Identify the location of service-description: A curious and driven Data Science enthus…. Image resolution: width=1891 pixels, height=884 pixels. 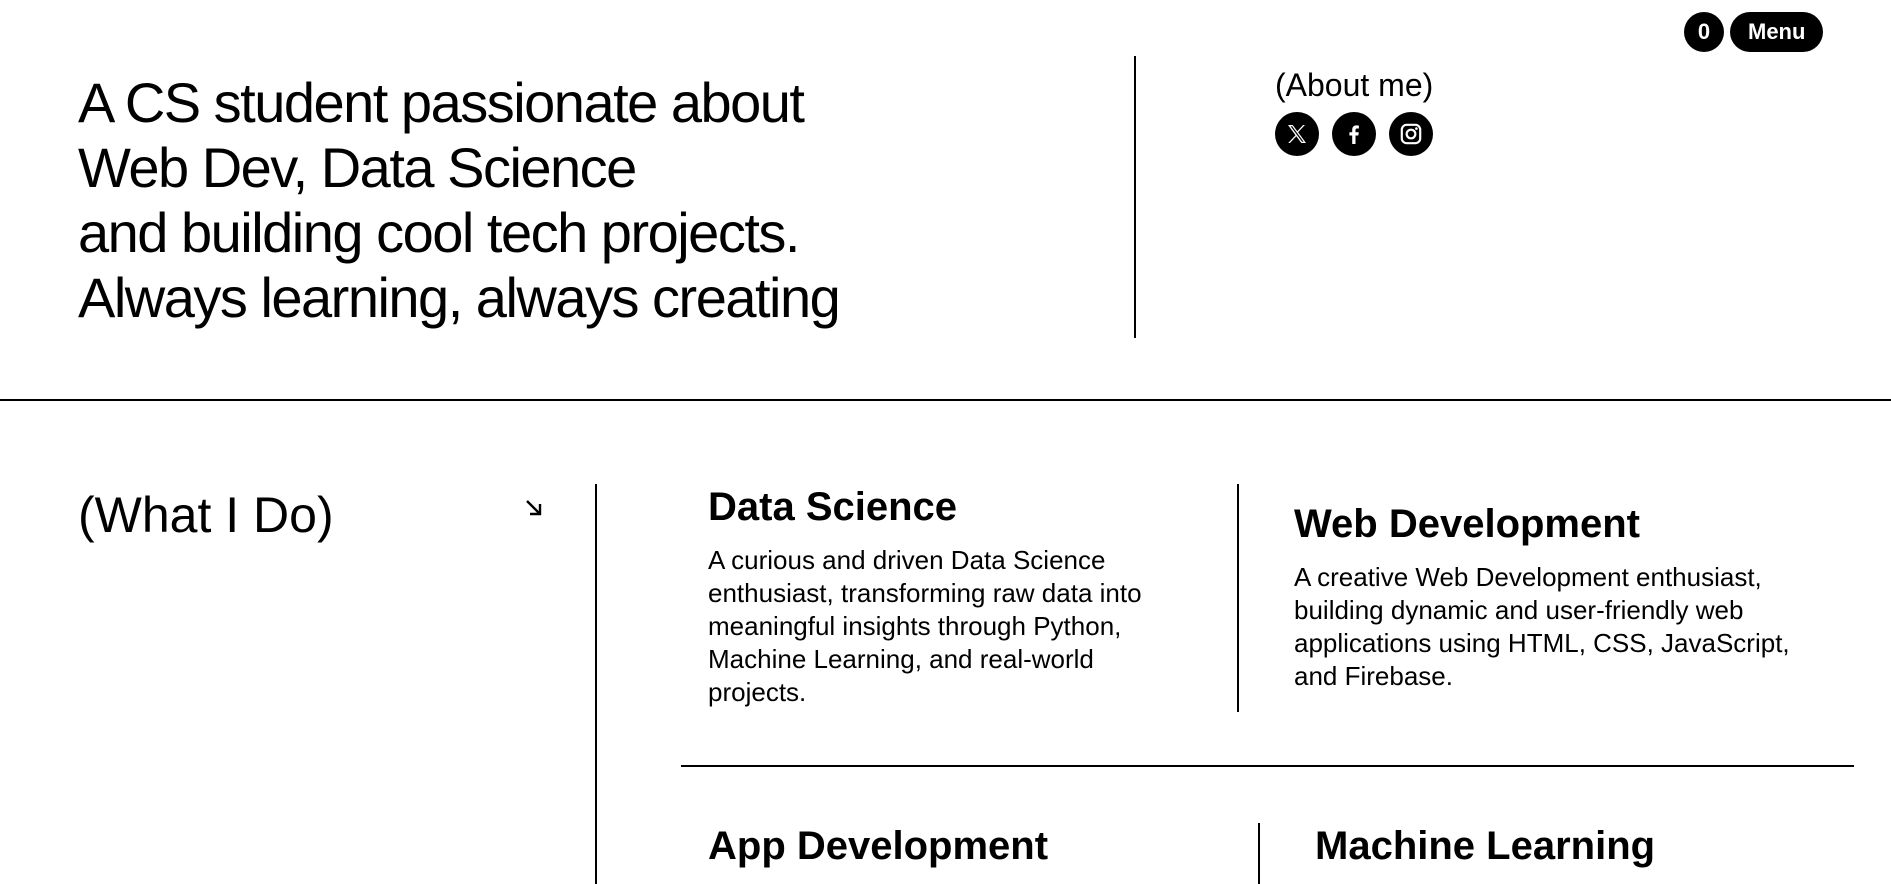
(925, 626).